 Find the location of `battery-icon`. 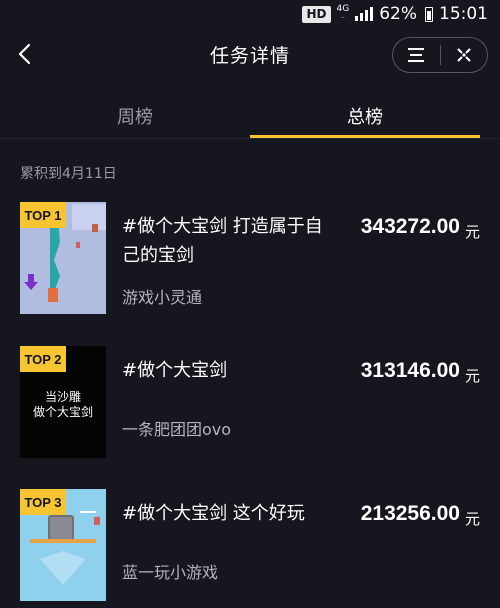

battery-icon is located at coordinates (429, 14).